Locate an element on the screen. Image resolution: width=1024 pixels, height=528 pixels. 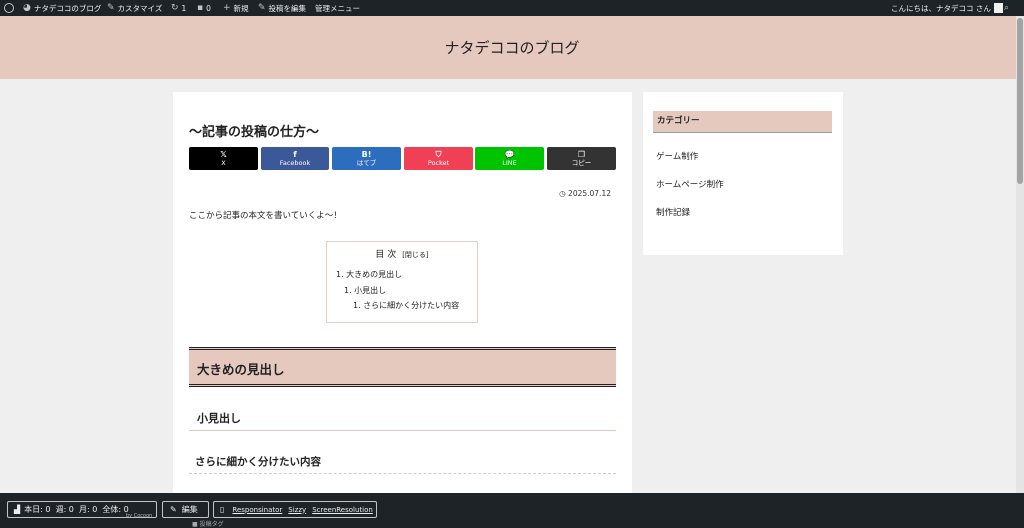
toc-item: 1. さらに細かく分けたい内容 is located at coordinates (406, 305).